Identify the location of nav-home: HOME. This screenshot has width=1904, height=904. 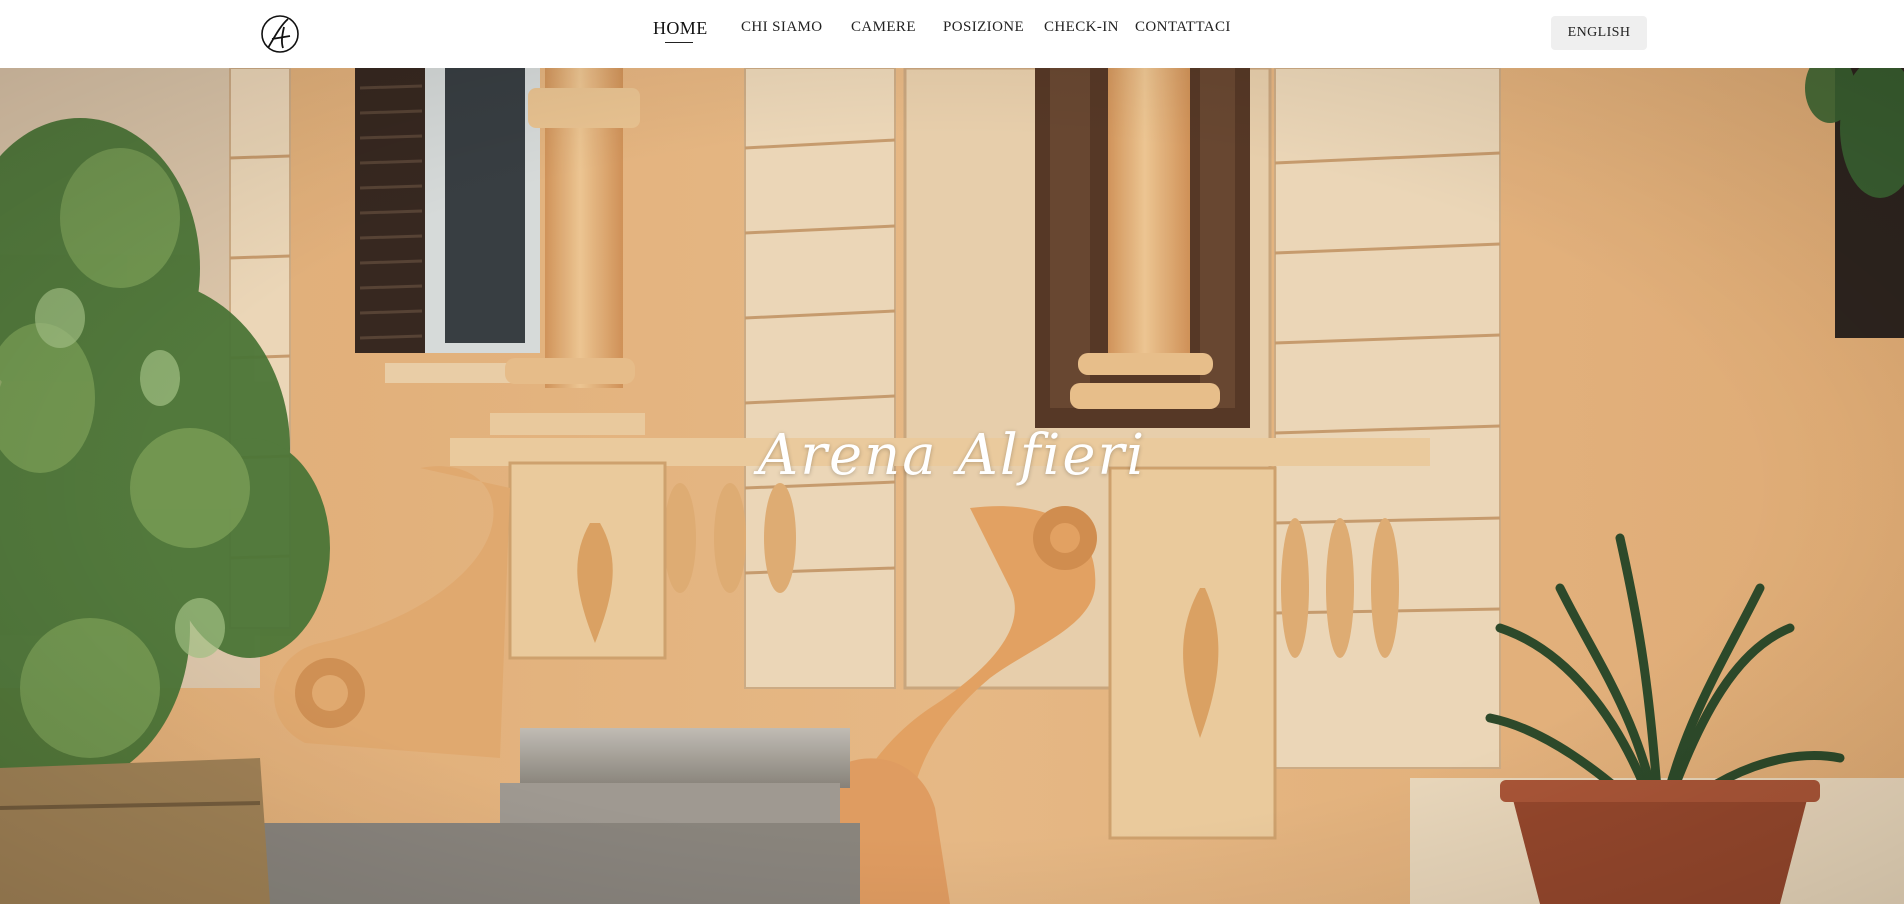
(680, 28).